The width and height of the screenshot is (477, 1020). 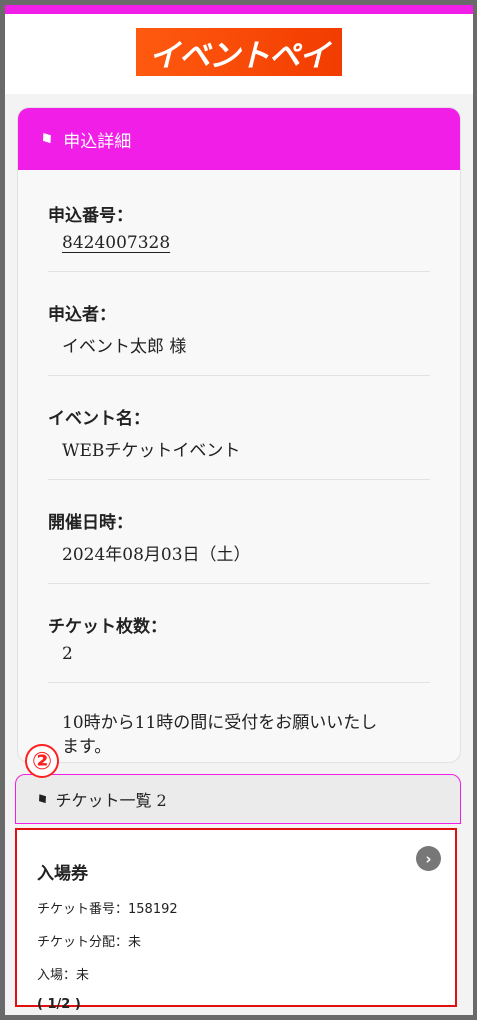 I want to click on field-event-name: イベント名： WEBチケットイベント, so click(x=239, y=428).